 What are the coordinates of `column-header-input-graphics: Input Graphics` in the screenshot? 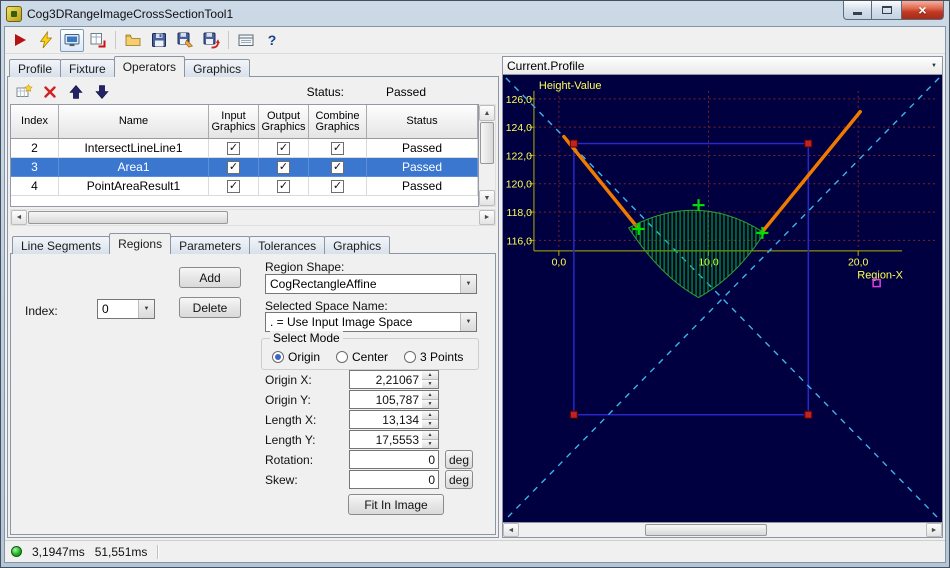 It's located at (234, 122).